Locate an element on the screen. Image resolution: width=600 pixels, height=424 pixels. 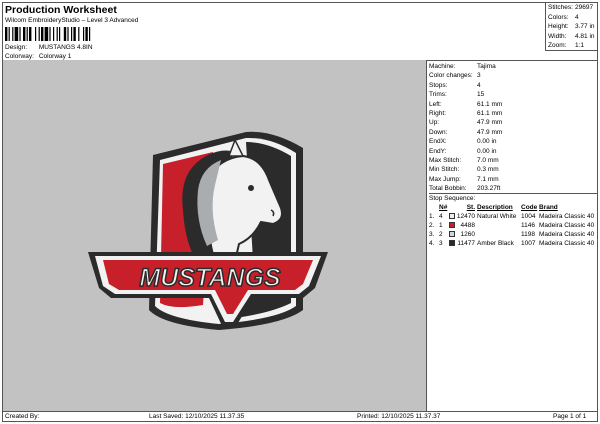
row-stitches: 4488 is located at coordinates (467, 226).